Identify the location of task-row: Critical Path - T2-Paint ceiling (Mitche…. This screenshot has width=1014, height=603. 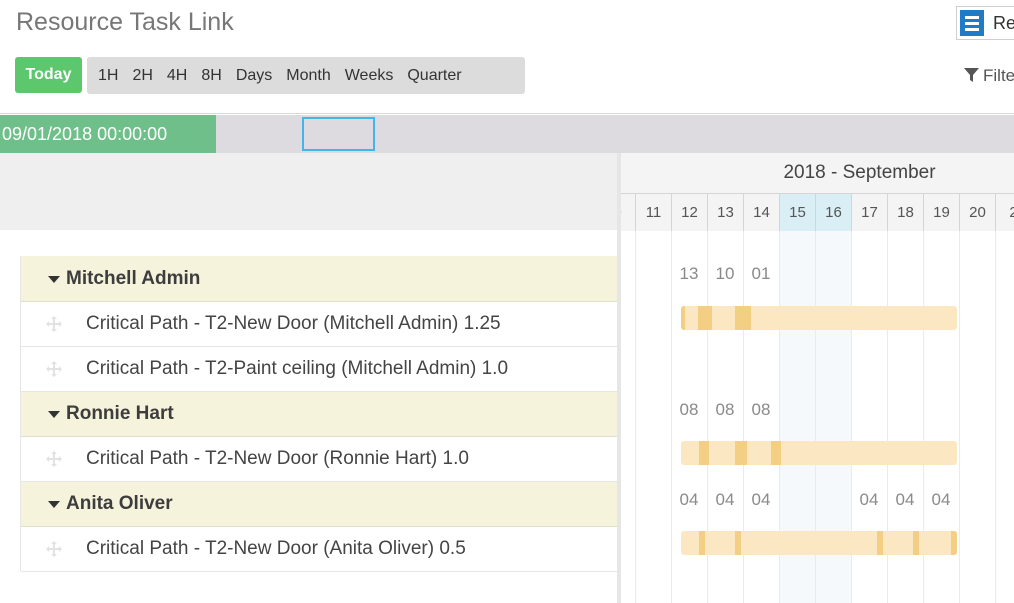
(308, 369).